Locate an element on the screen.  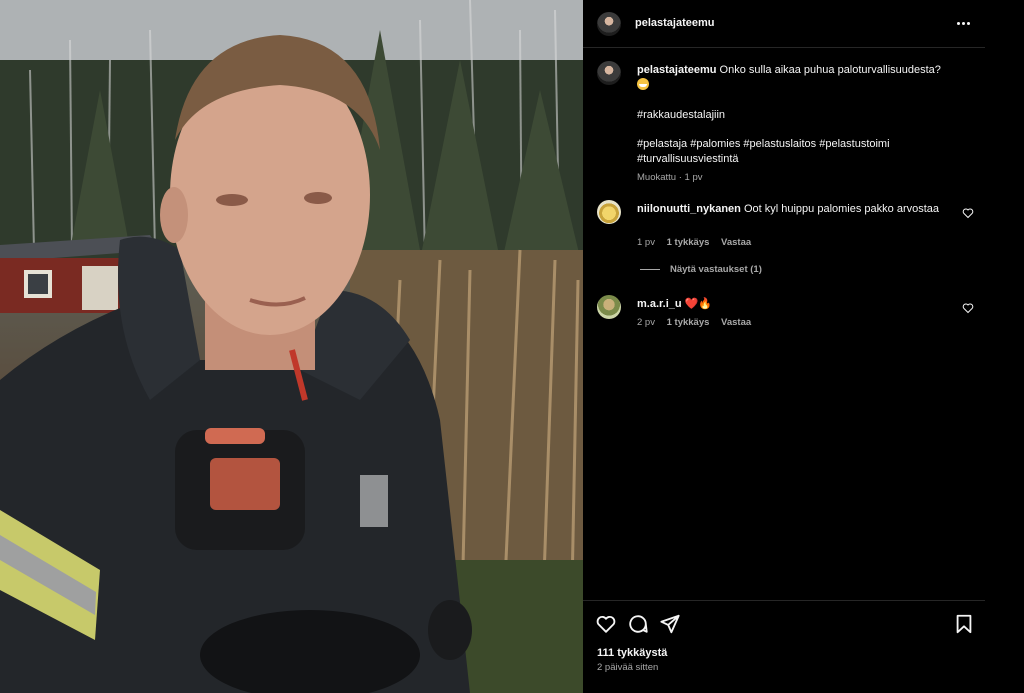
commenter-username: m.a.r.i_u is located at coordinates (659, 304).